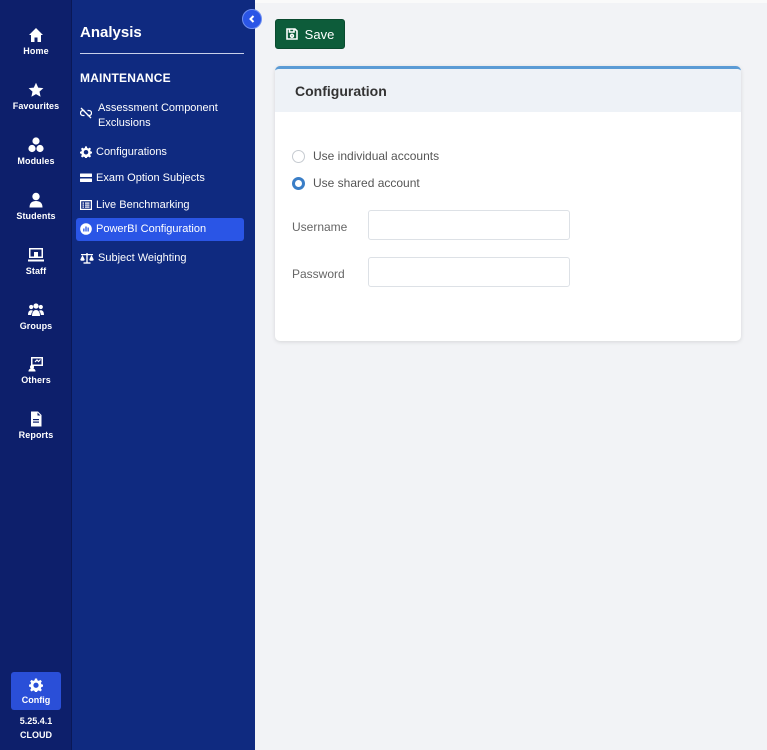 The image size is (767, 750). Describe the element at coordinates (36, 200) in the screenshot. I see `student-icon` at that location.